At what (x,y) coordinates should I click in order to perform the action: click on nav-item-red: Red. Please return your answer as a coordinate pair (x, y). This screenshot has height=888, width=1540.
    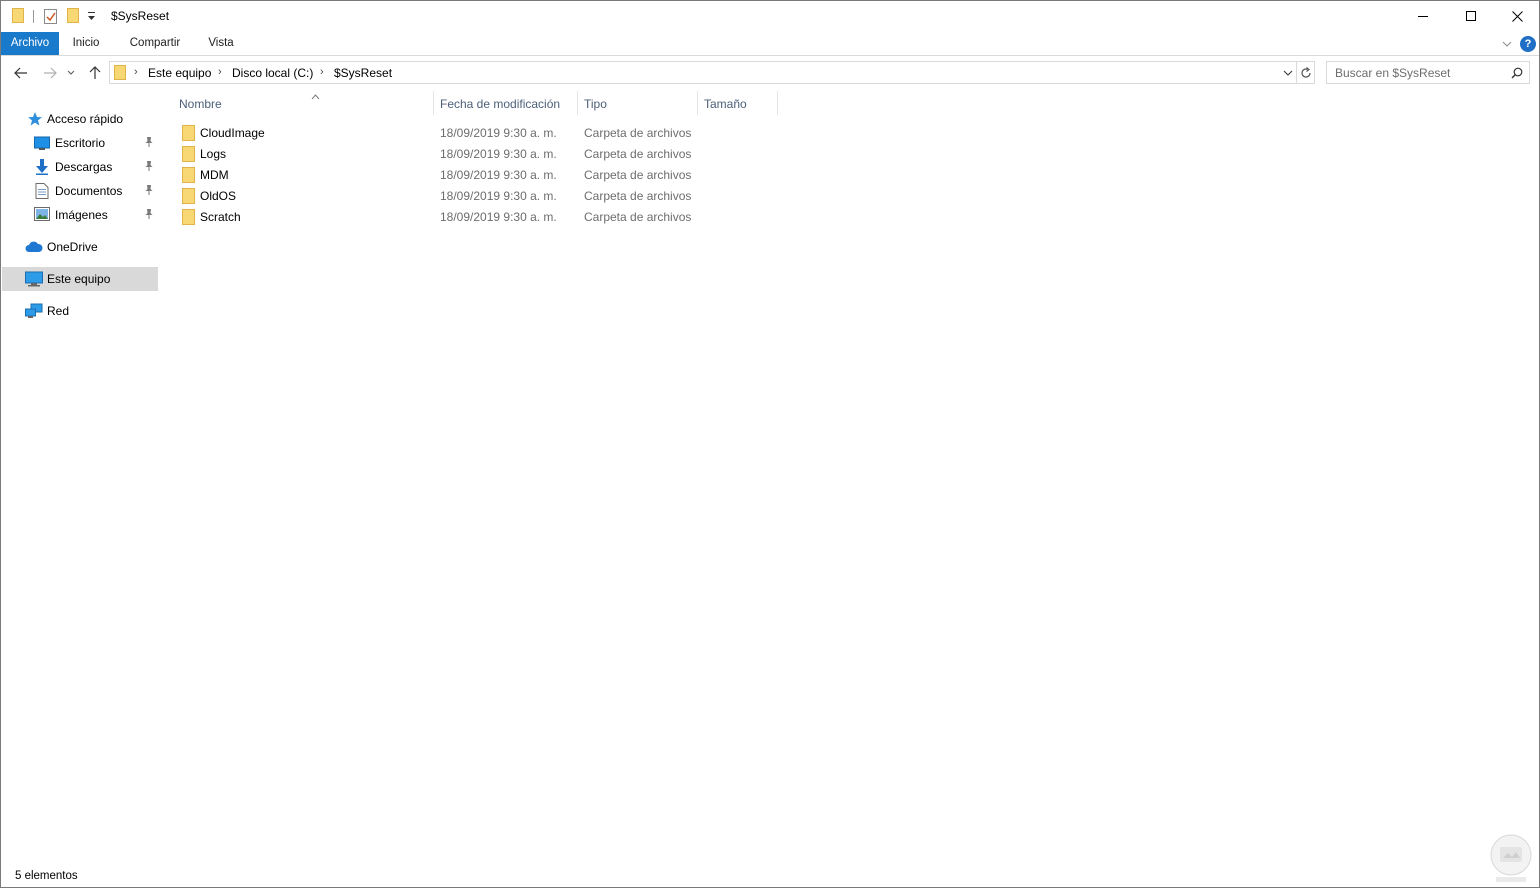
    Looking at the image, I should click on (80, 311).